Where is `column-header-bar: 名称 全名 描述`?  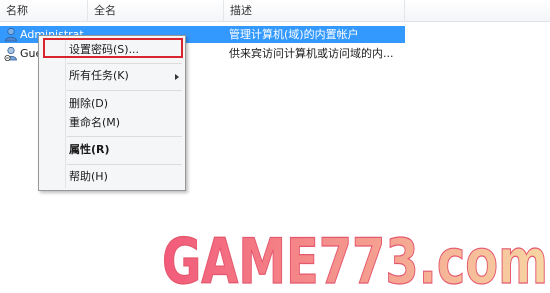
column-header-bar: 名称 全名 描述 is located at coordinates (275, 11).